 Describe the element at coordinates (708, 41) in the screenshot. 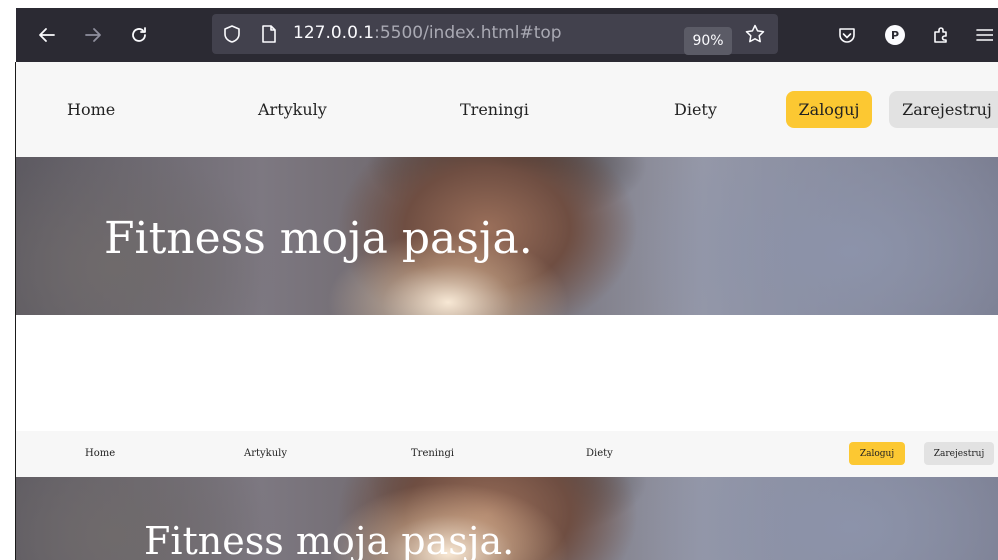

I see `zoom-indicator: 90%` at that location.